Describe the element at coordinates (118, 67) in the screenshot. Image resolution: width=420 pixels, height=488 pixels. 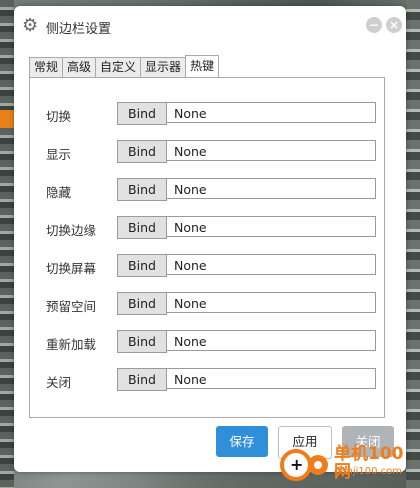
I see `tab-custom: 自定义` at that location.